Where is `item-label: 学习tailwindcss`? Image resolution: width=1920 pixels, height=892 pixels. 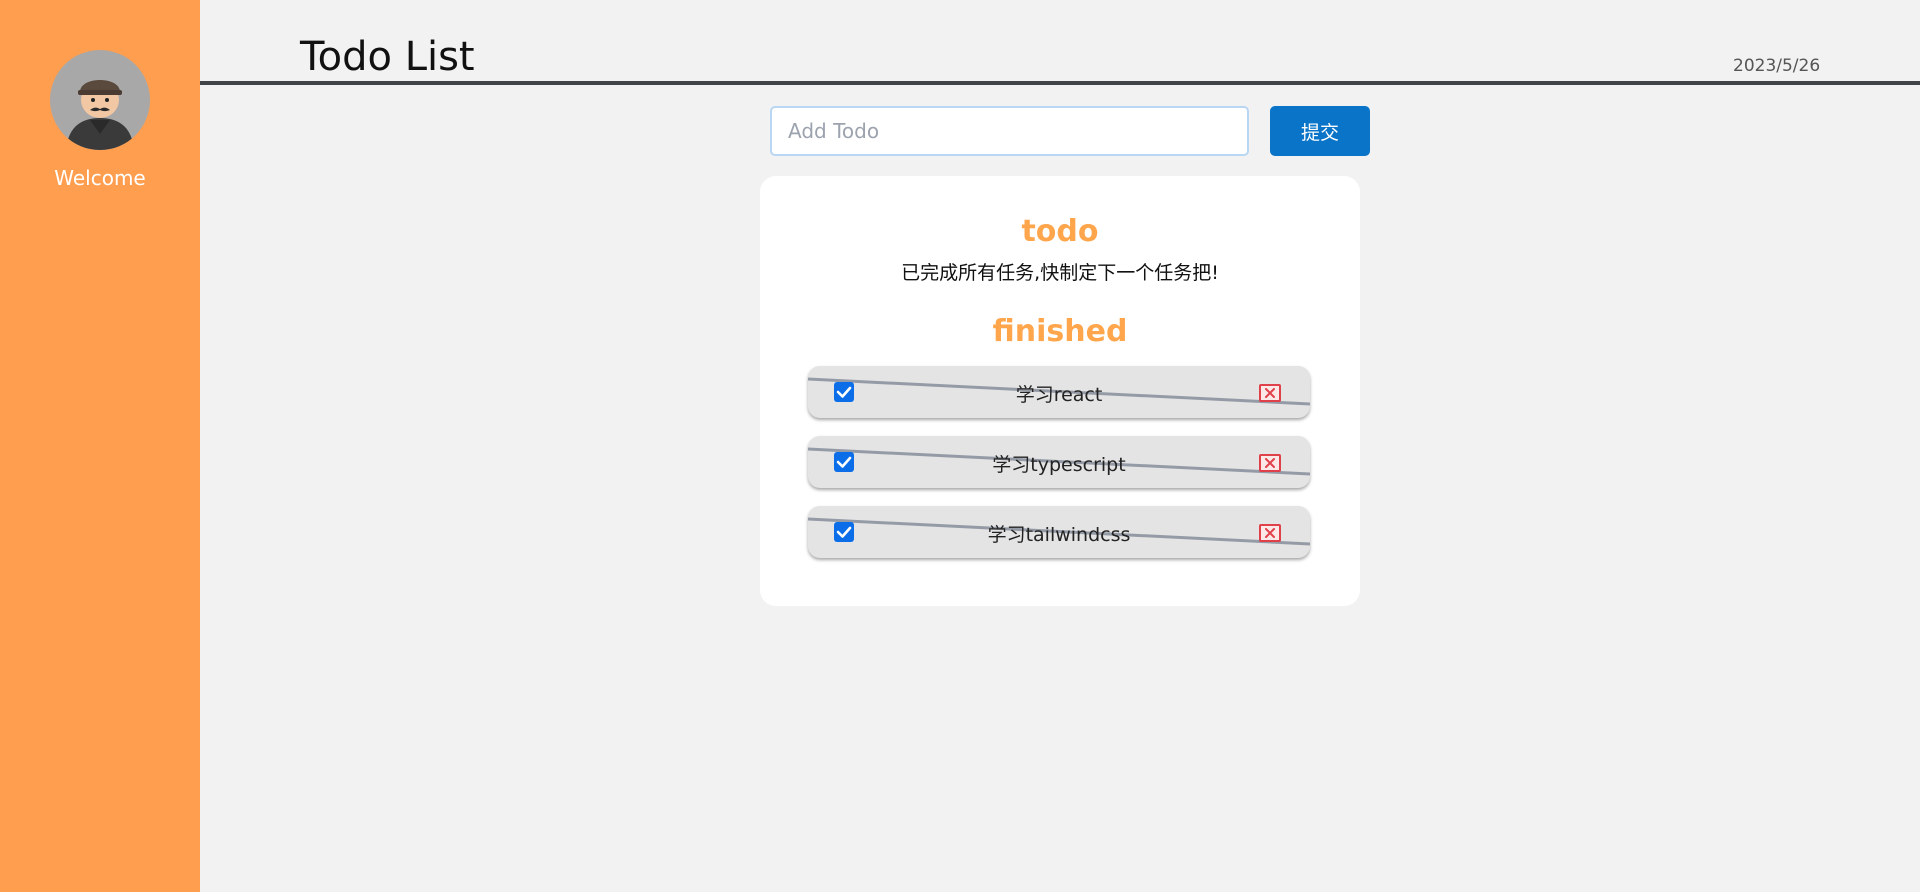 item-label: 学习tailwindcss is located at coordinates (1059, 535).